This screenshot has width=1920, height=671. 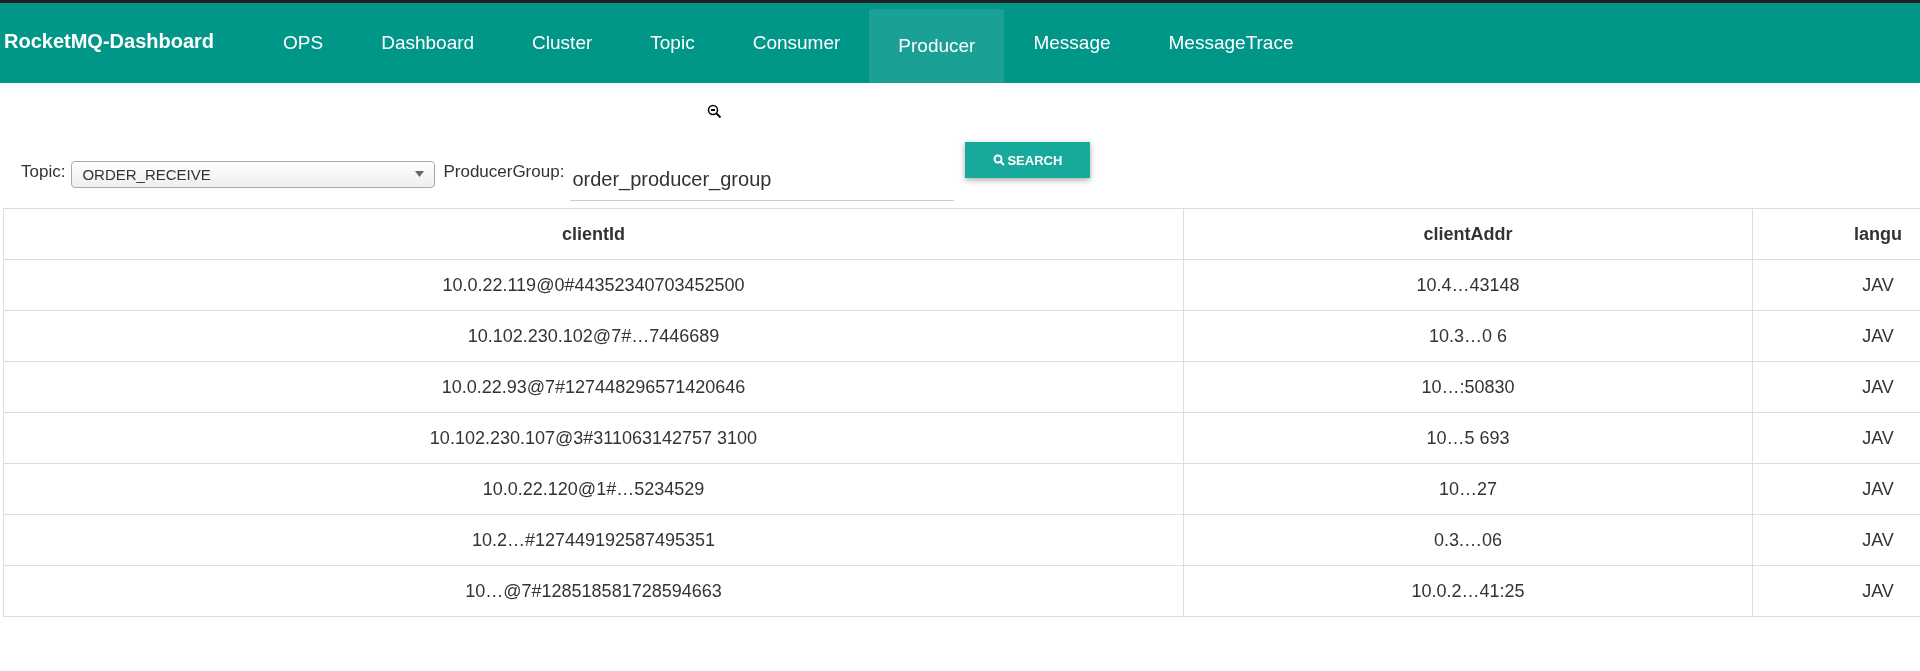 I want to click on nav-tab: Consumer, so click(x=796, y=43).